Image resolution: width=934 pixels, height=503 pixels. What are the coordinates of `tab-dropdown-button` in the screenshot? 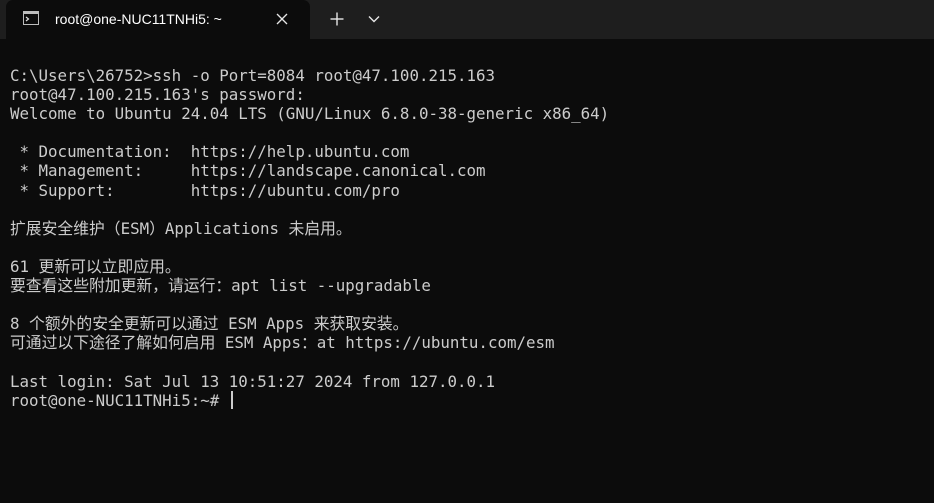 It's located at (374, 19).